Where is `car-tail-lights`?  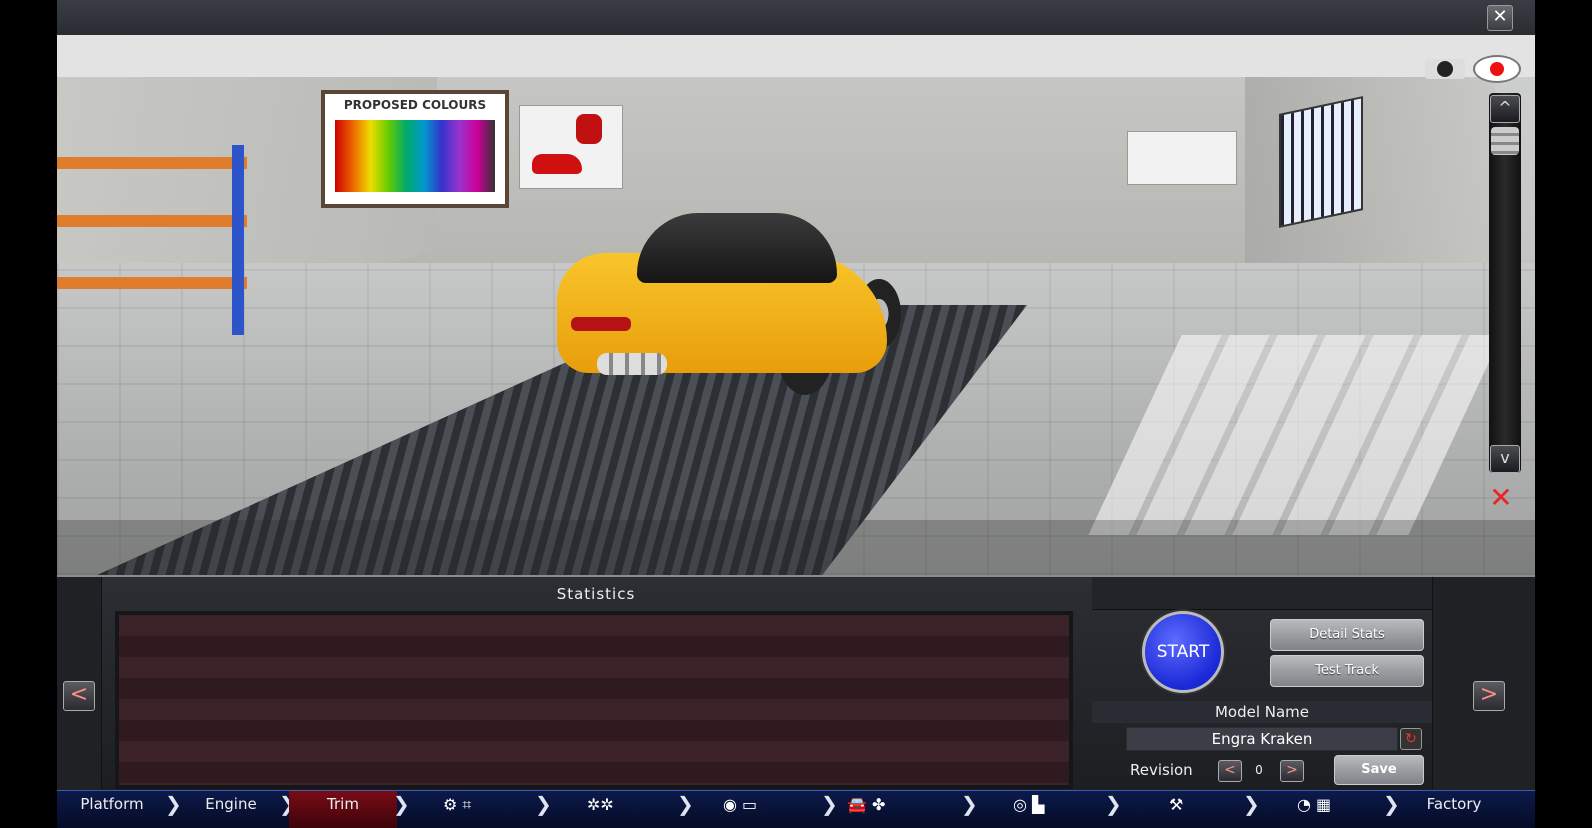 car-tail-lights is located at coordinates (601, 324).